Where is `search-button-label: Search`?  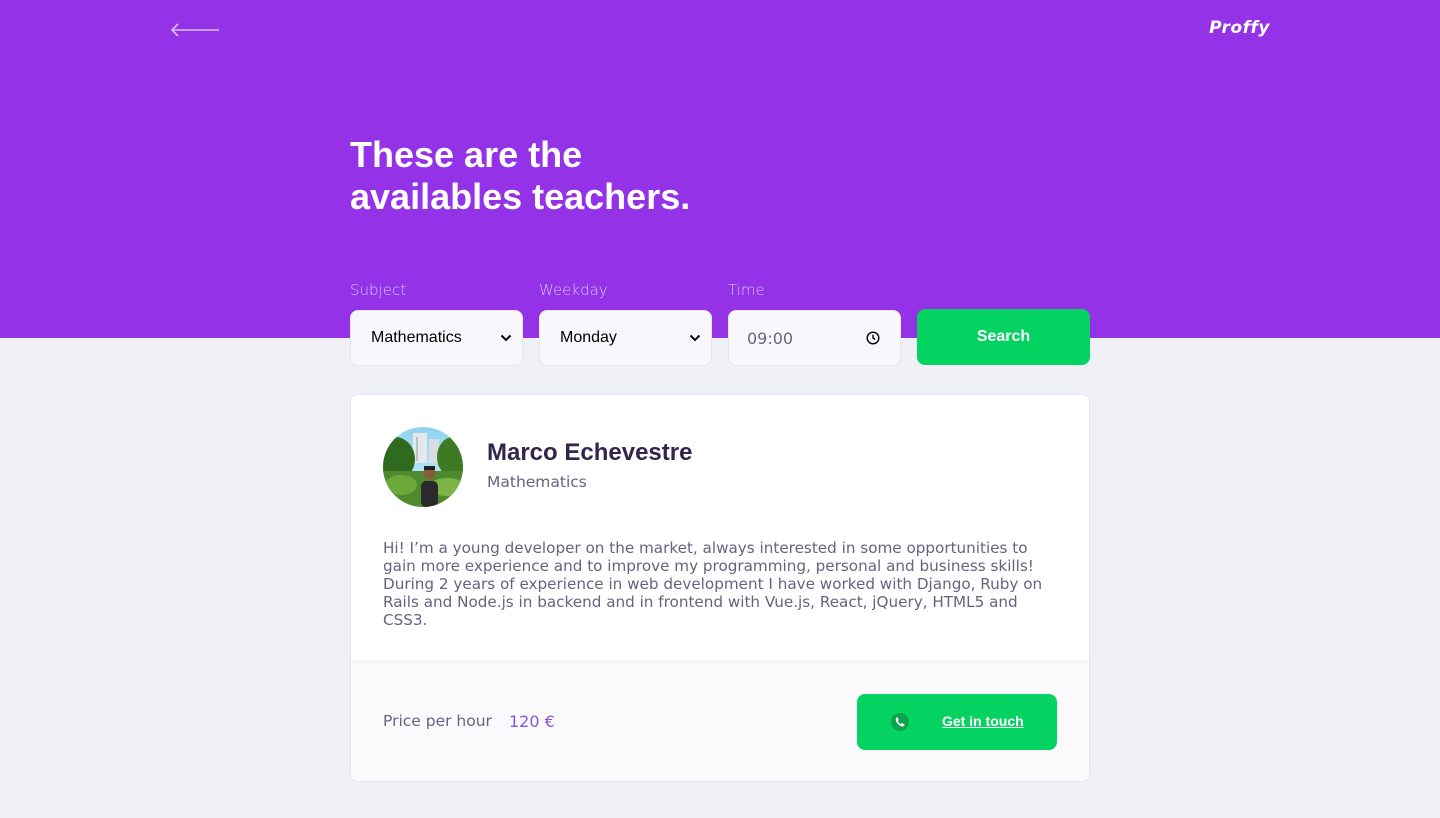 search-button-label: Search is located at coordinates (1003, 336).